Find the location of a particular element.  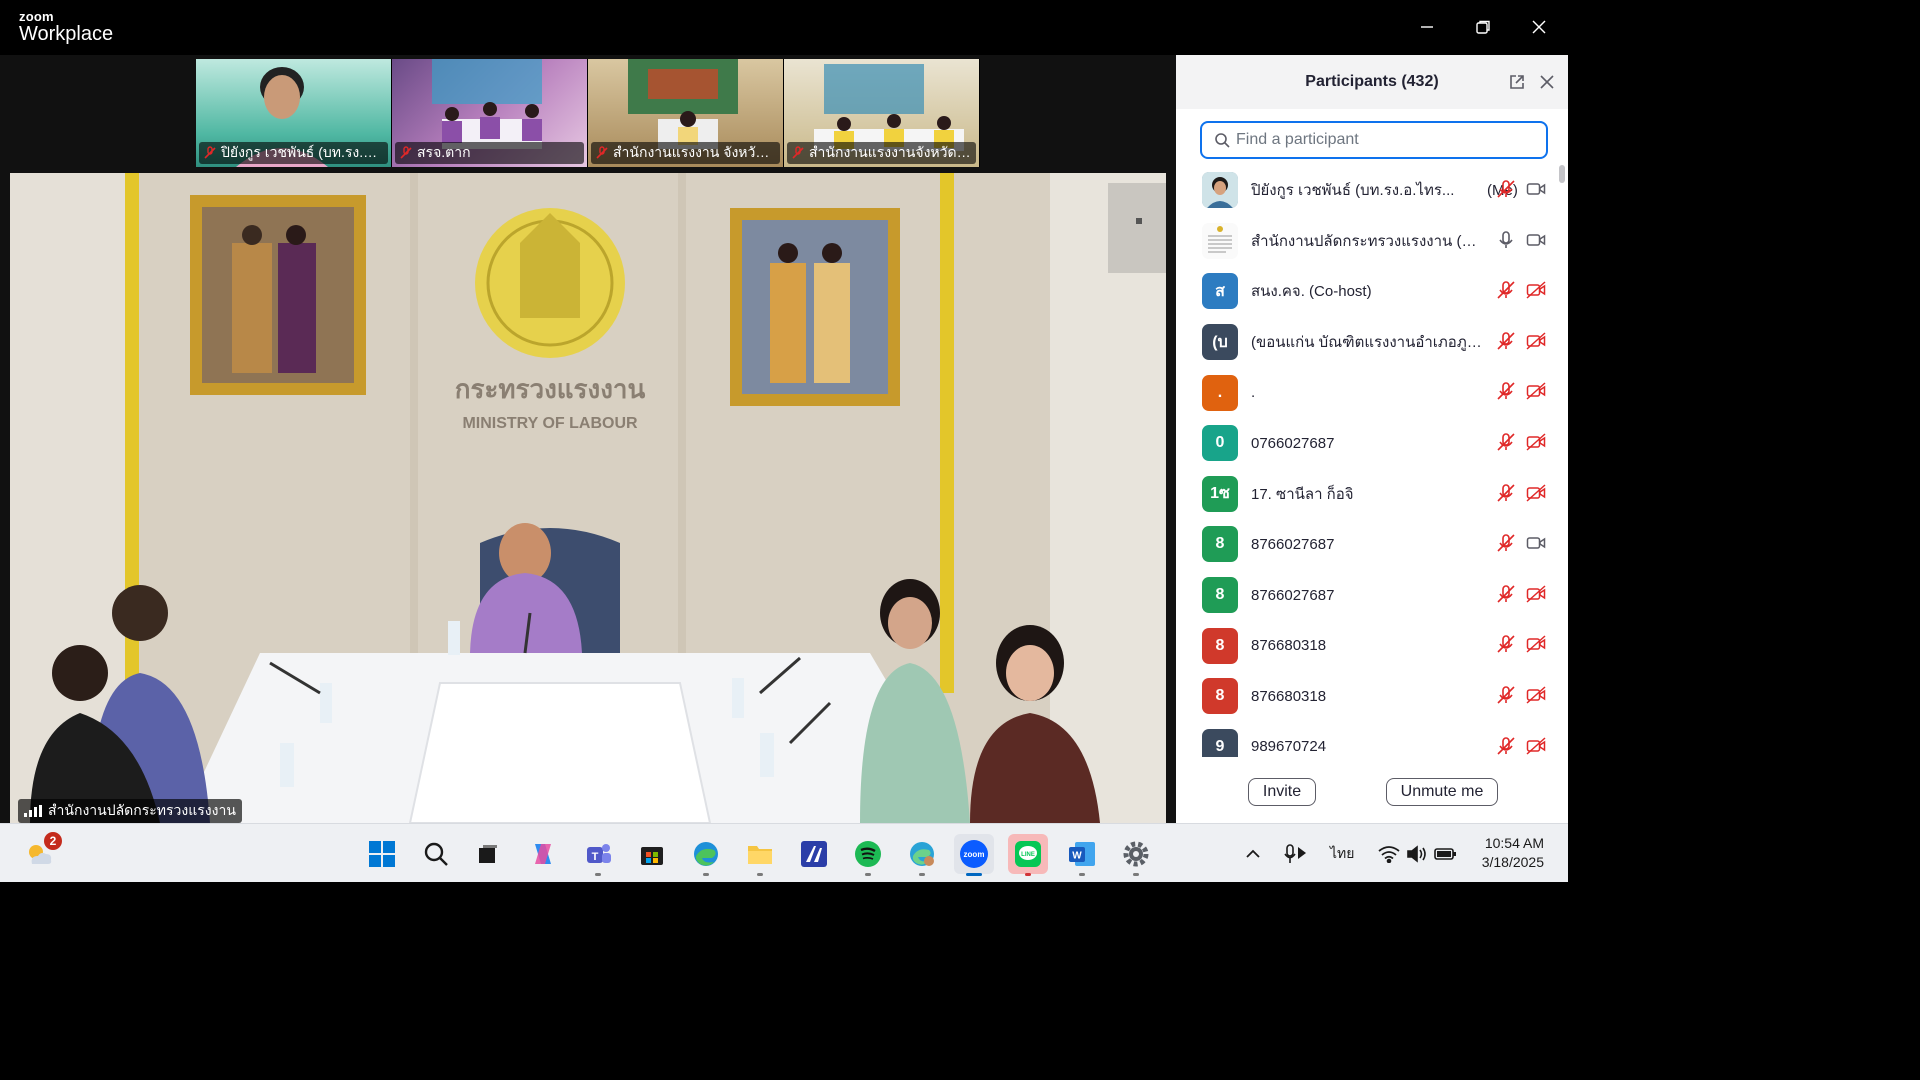

search-icon is located at coordinates (1222, 140).